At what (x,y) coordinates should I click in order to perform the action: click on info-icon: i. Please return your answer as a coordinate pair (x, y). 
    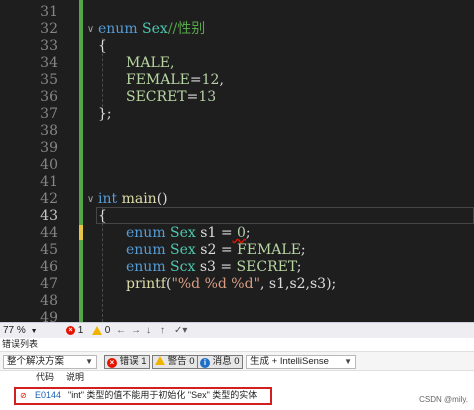
    Looking at the image, I should click on (205, 363).